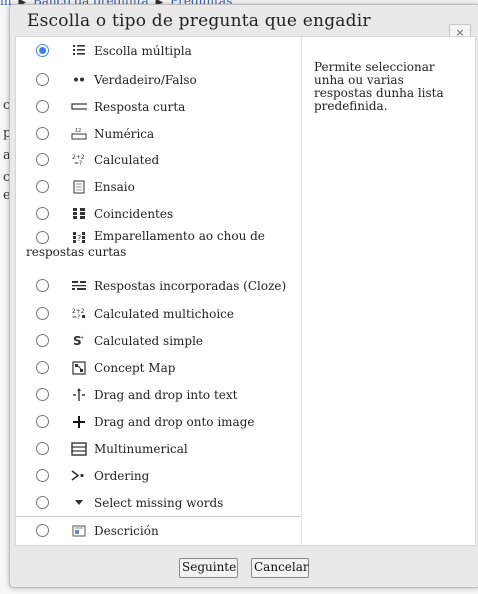 The width and height of the screenshot is (478, 594). What do you see at coordinates (143, 50) in the screenshot?
I see `question-type-label: Escolla múltipla` at bounding box center [143, 50].